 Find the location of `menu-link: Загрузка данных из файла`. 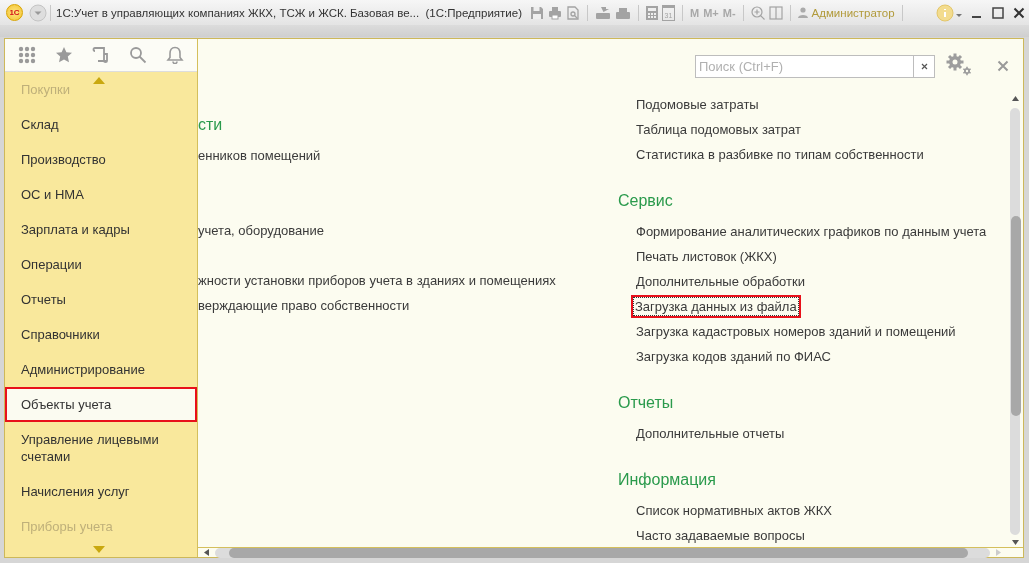

menu-link: Загрузка данных из файла is located at coordinates (716, 306).